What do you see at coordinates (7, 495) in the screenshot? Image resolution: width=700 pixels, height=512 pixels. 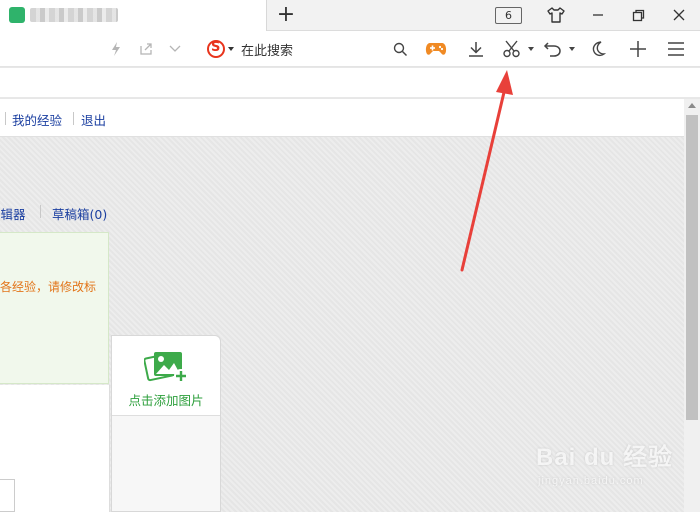 I see `text-input-stub` at bounding box center [7, 495].